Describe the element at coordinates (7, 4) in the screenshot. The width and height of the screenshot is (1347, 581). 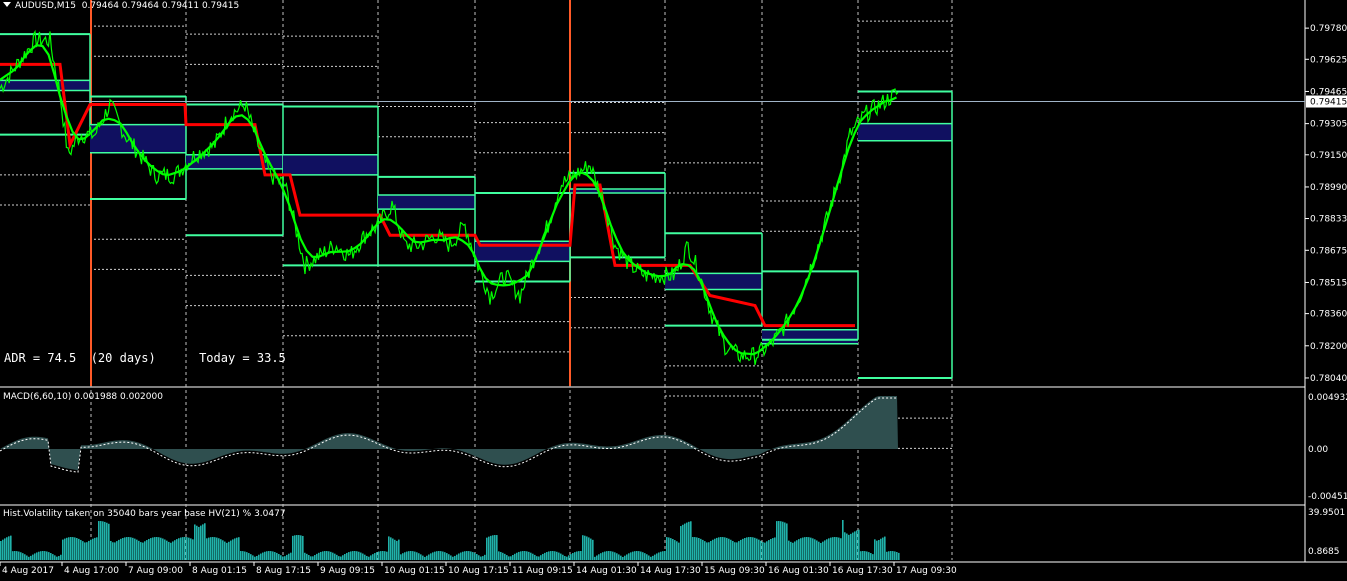
I see `dropdown-triangle-icon` at that location.